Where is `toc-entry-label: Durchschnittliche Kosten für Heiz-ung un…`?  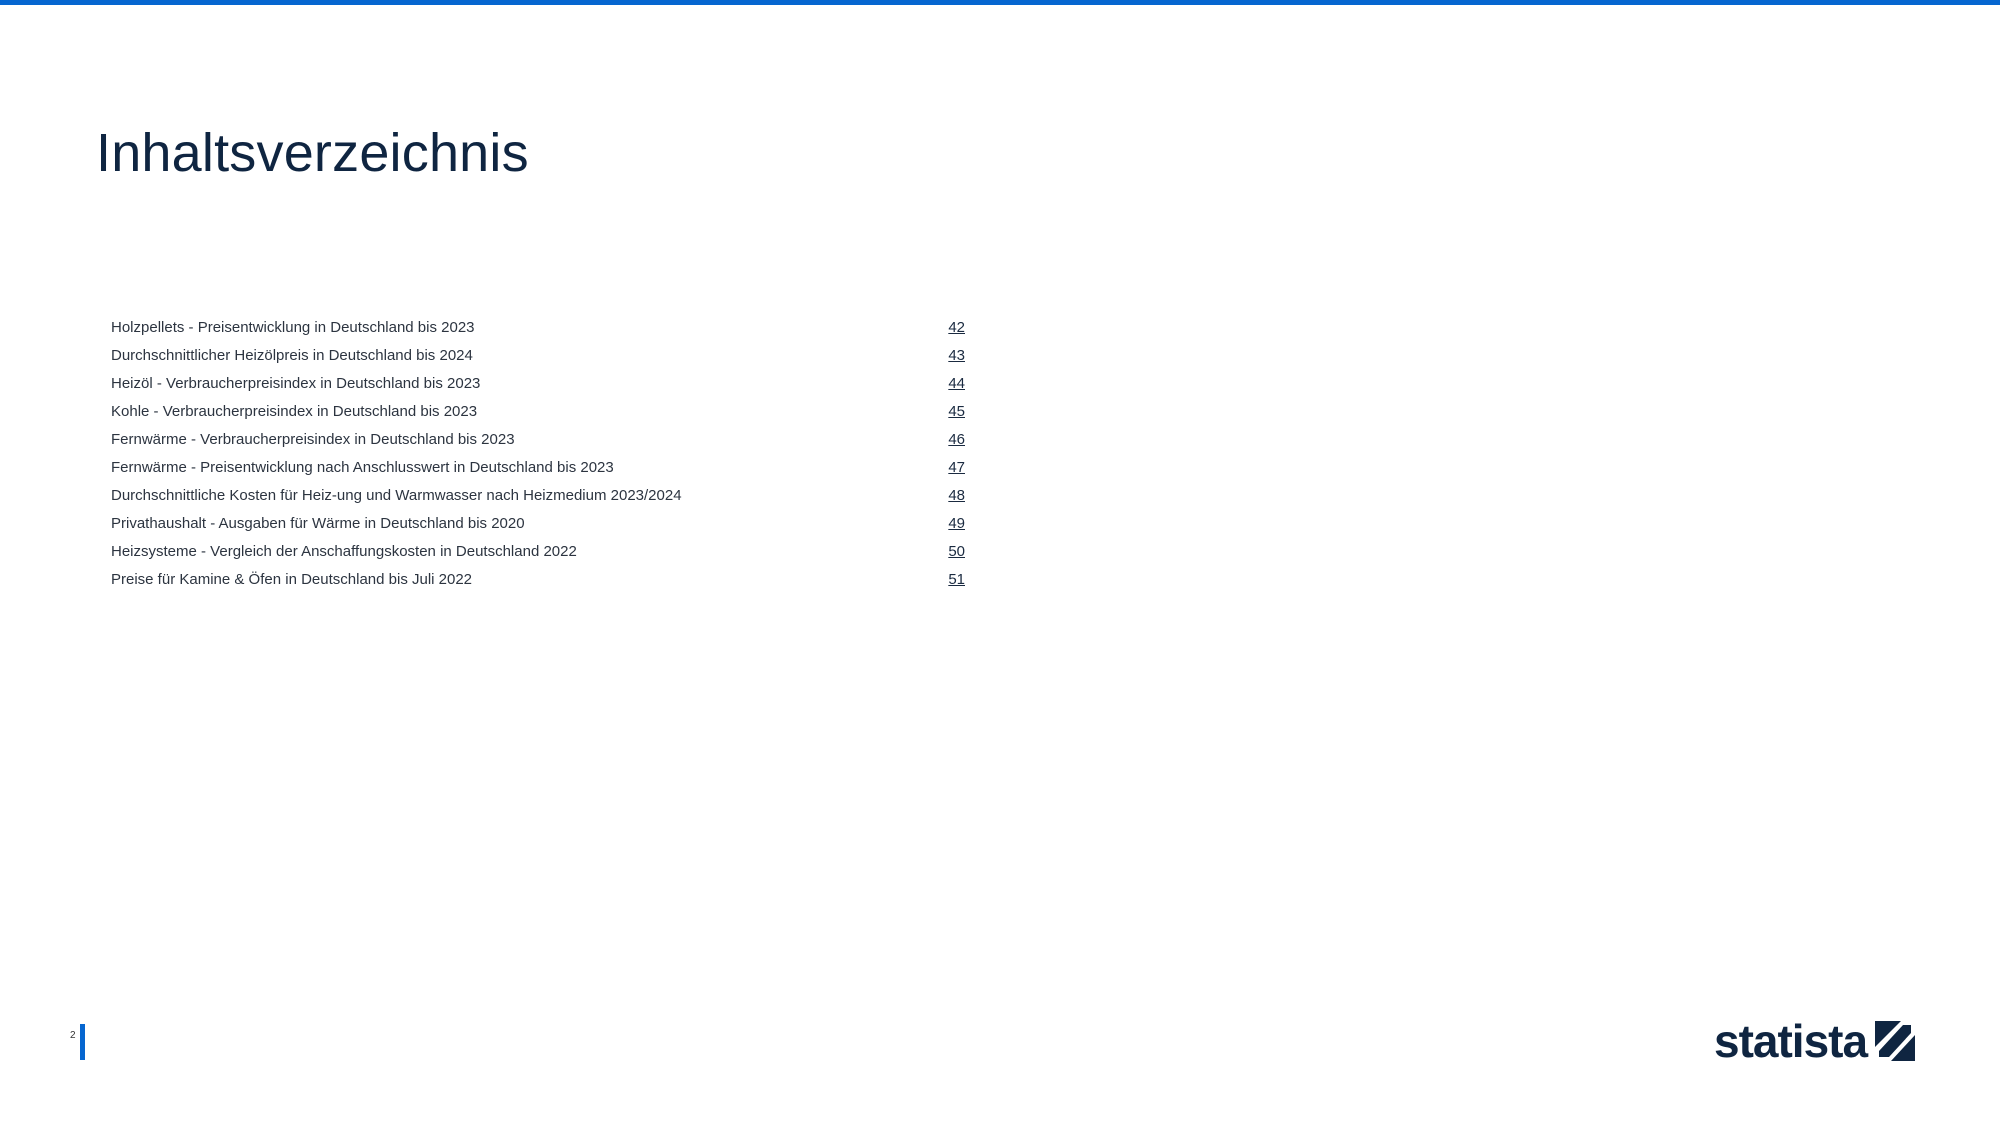 toc-entry-label: Durchschnittliche Kosten für Heiz-ung un… is located at coordinates (396, 495).